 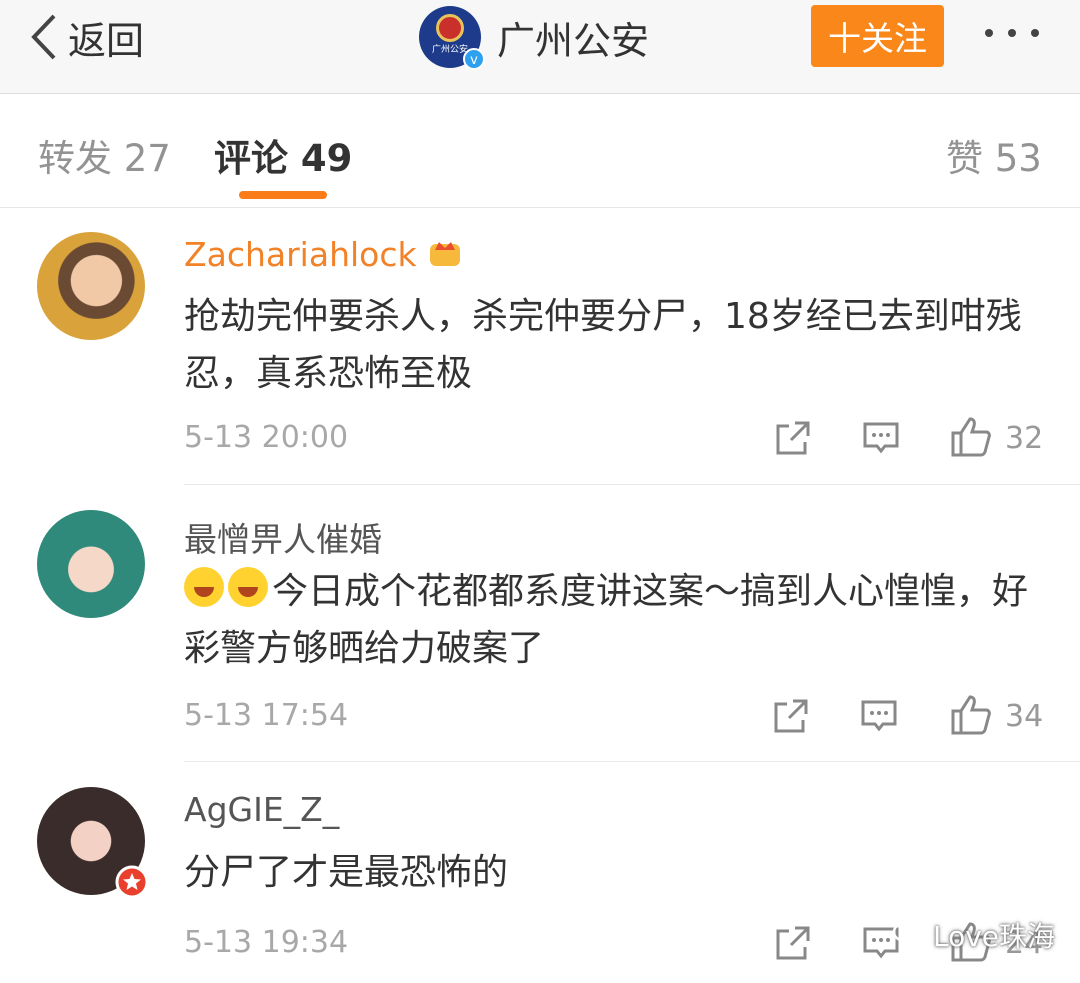 I want to click on like-count: 32, so click(x=1024, y=438).